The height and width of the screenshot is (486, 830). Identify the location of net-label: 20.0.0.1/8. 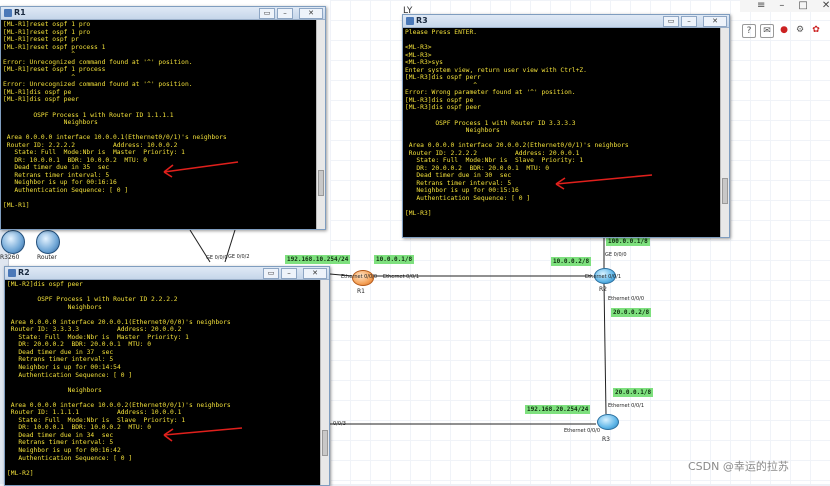
(633, 392).